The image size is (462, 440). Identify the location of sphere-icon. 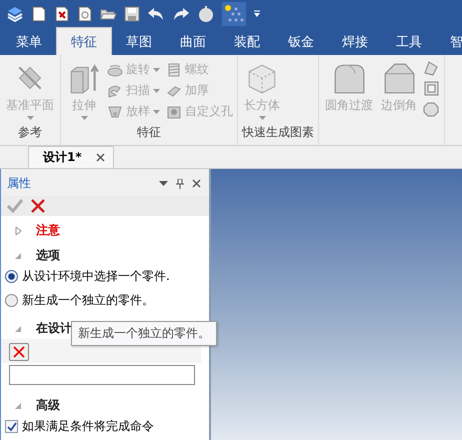
(206, 13).